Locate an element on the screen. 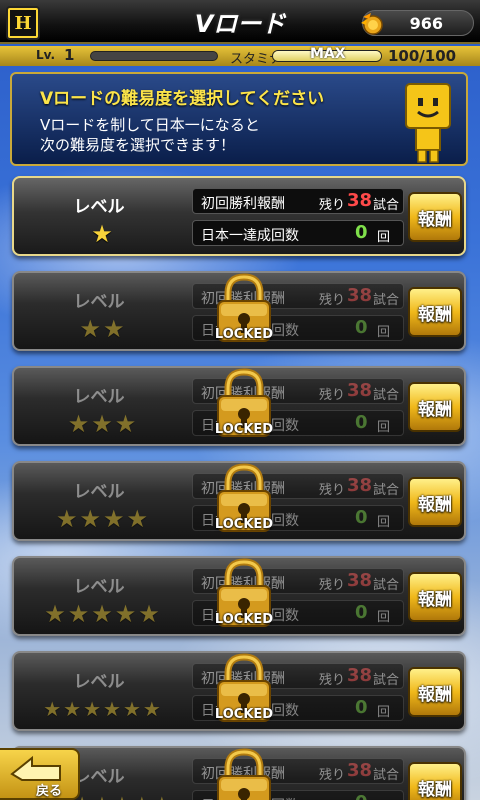  difficulty-stars: ★ ★ is located at coordinates (102, 329).